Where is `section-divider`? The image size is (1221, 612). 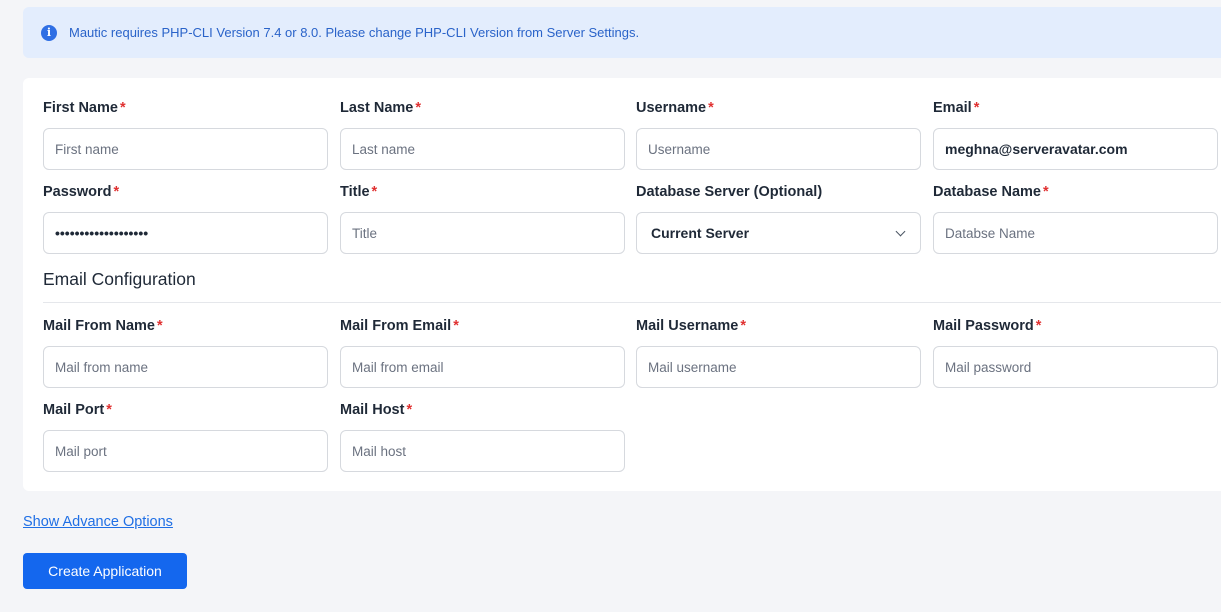
section-divider is located at coordinates (632, 302).